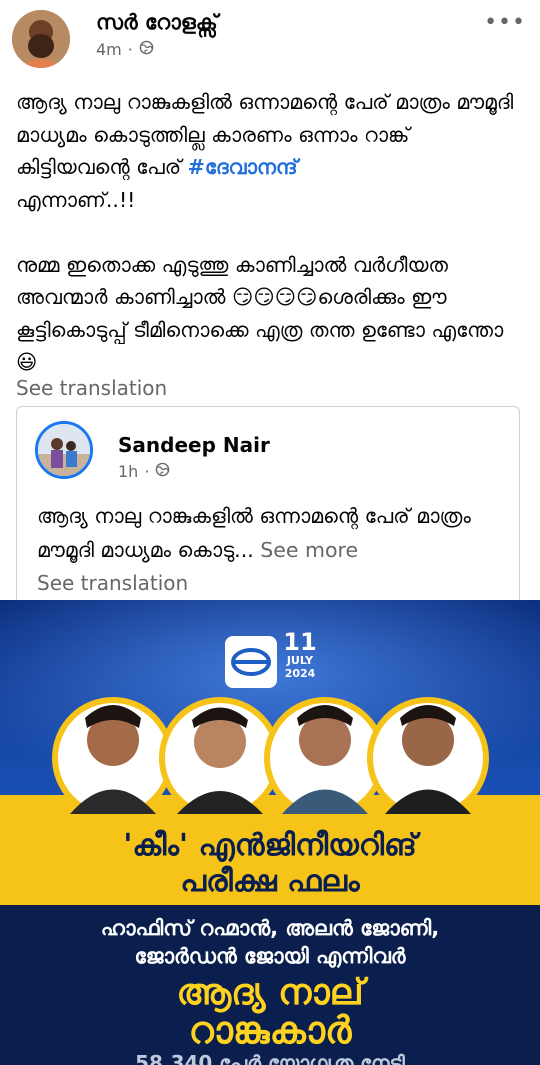 The height and width of the screenshot is (1065, 540). I want to click on post-time: 4m, so click(109, 49).